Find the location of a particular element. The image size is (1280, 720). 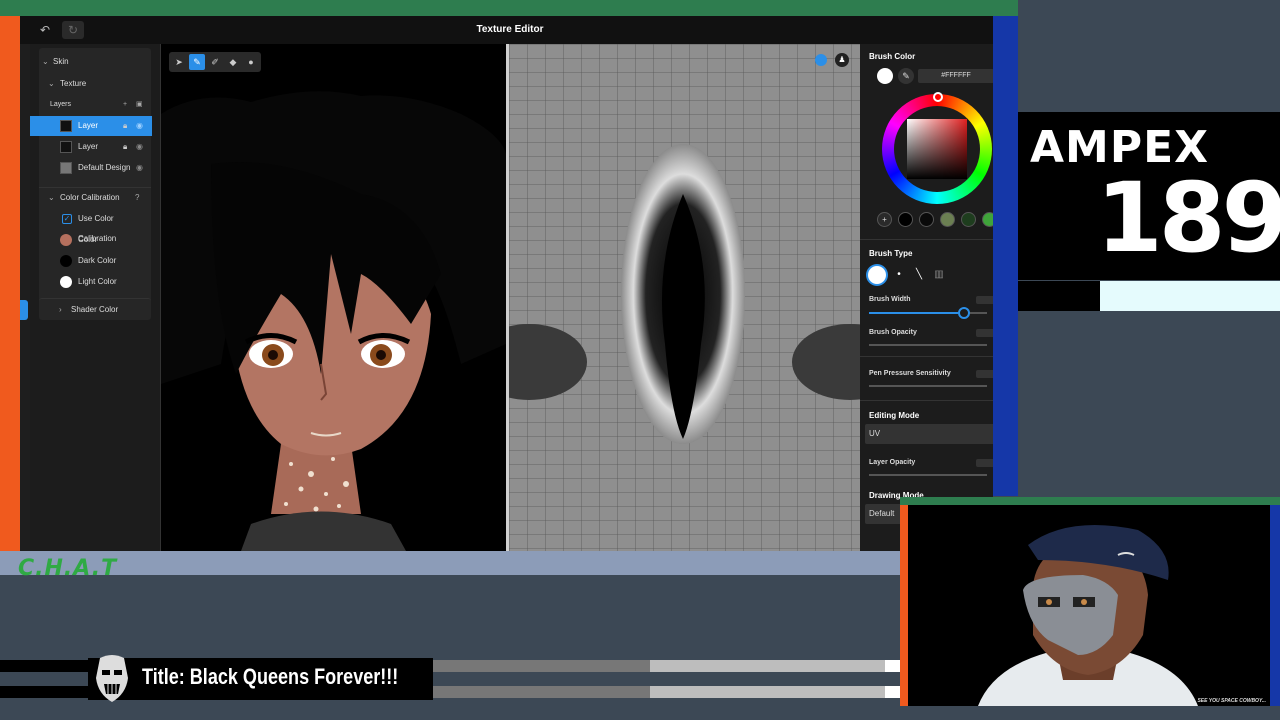

layer-opacity-label: Layer Opacity is located at coordinates (892, 462).